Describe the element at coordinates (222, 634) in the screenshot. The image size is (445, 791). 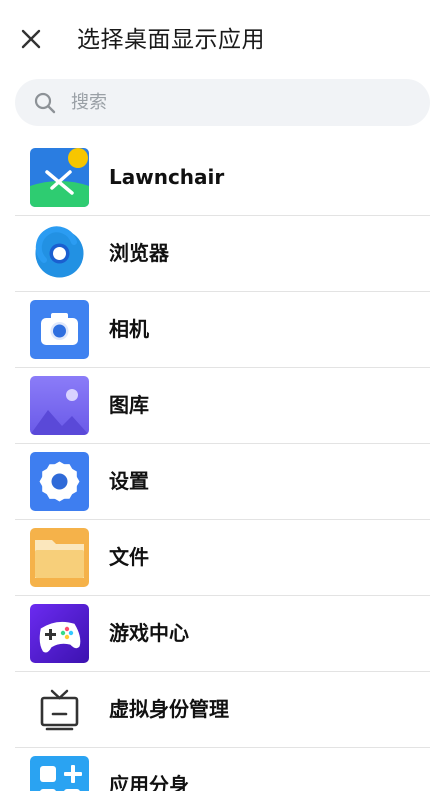
I see `list-item-game-center: 游戏中心` at that location.